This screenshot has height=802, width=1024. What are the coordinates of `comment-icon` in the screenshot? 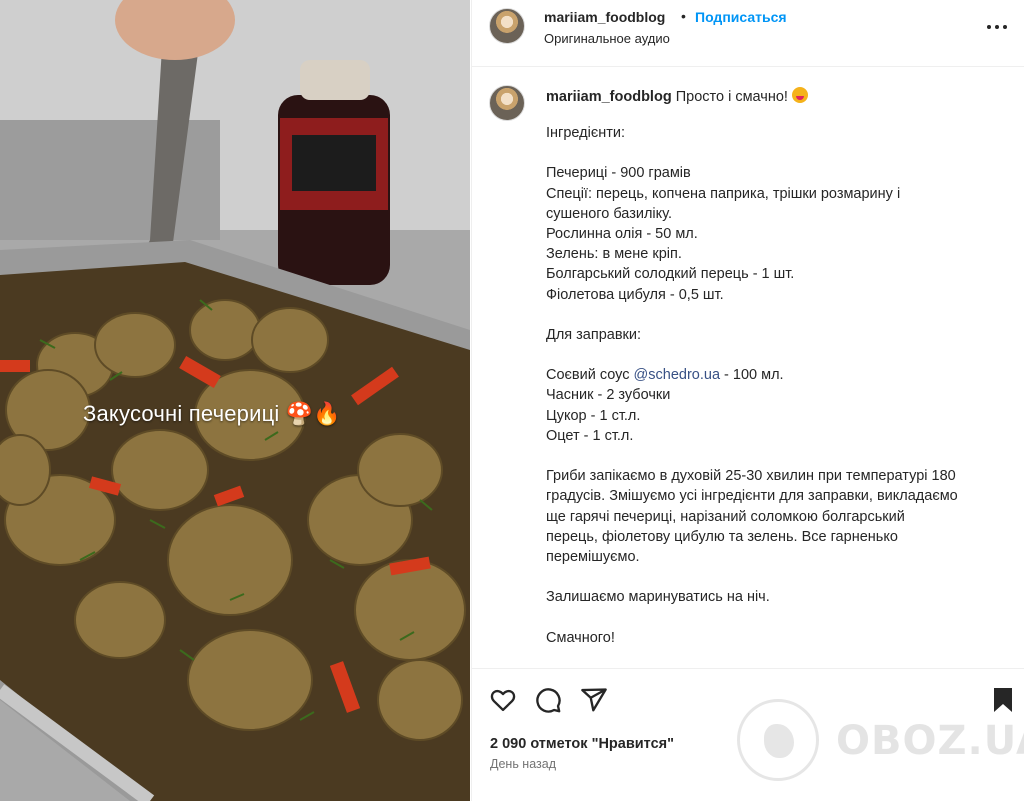 It's located at (548, 700).